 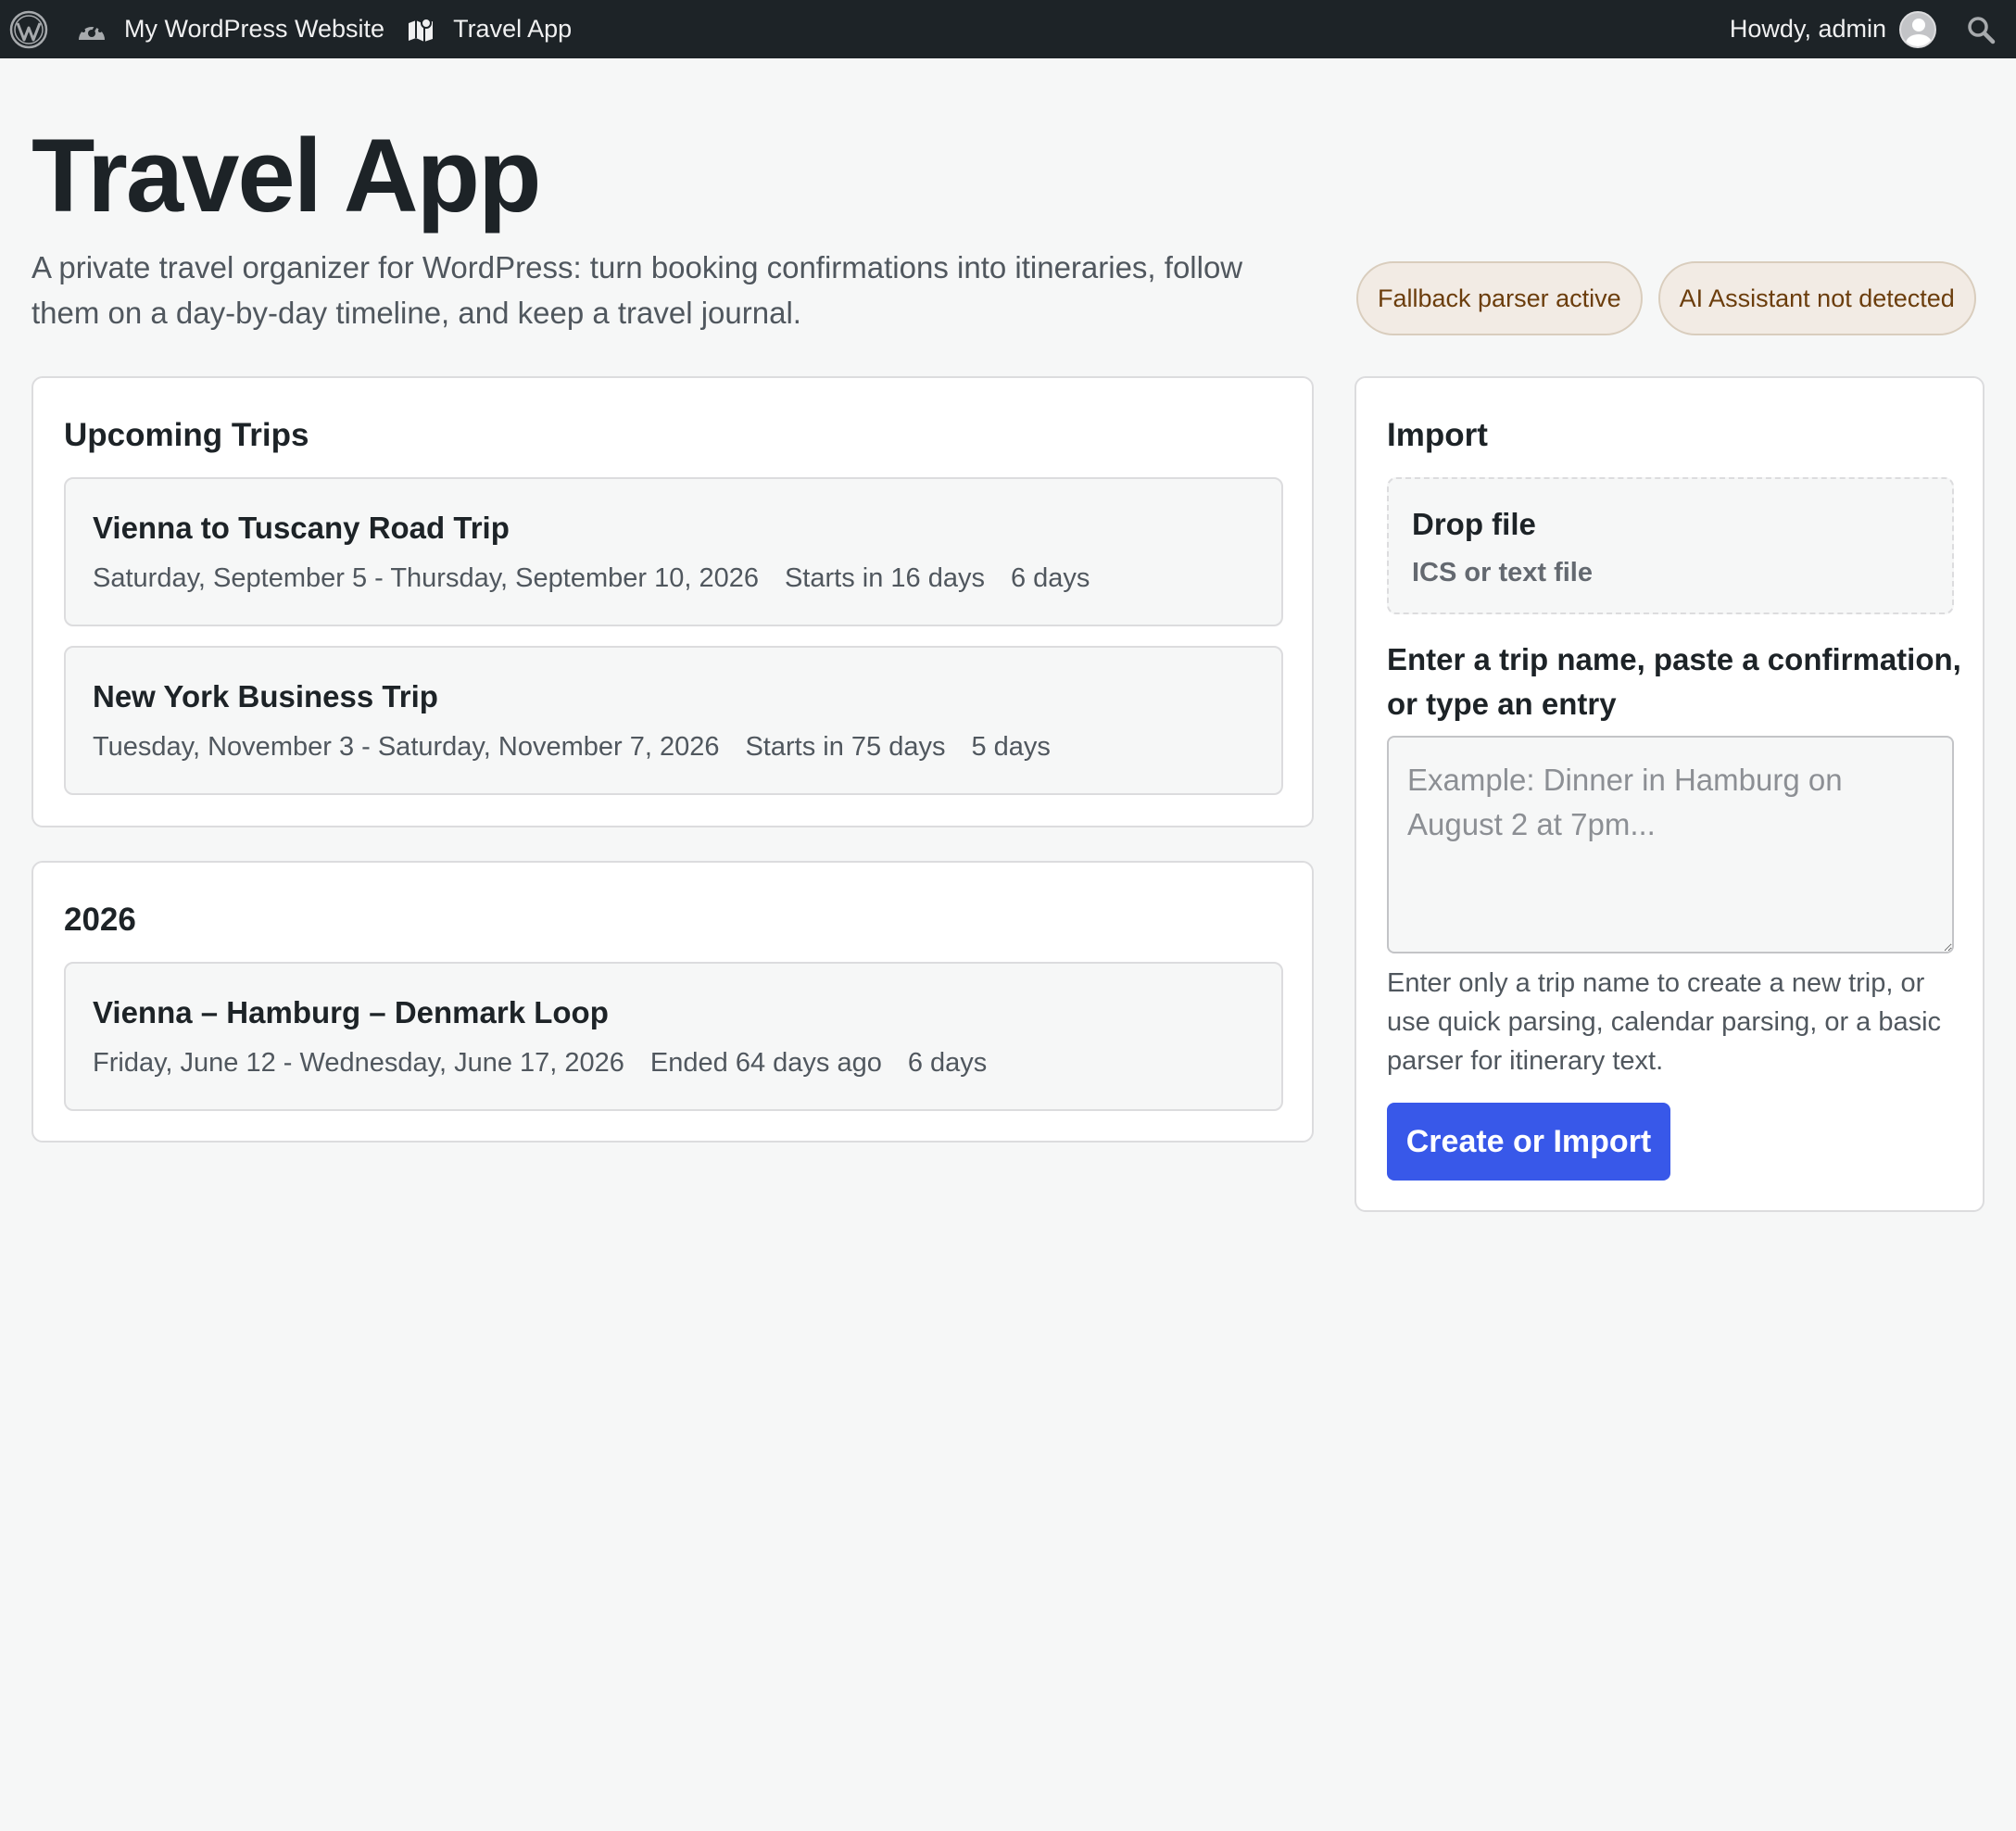 What do you see at coordinates (1011, 747) in the screenshot?
I see `trip-duration: 5 days` at bounding box center [1011, 747].